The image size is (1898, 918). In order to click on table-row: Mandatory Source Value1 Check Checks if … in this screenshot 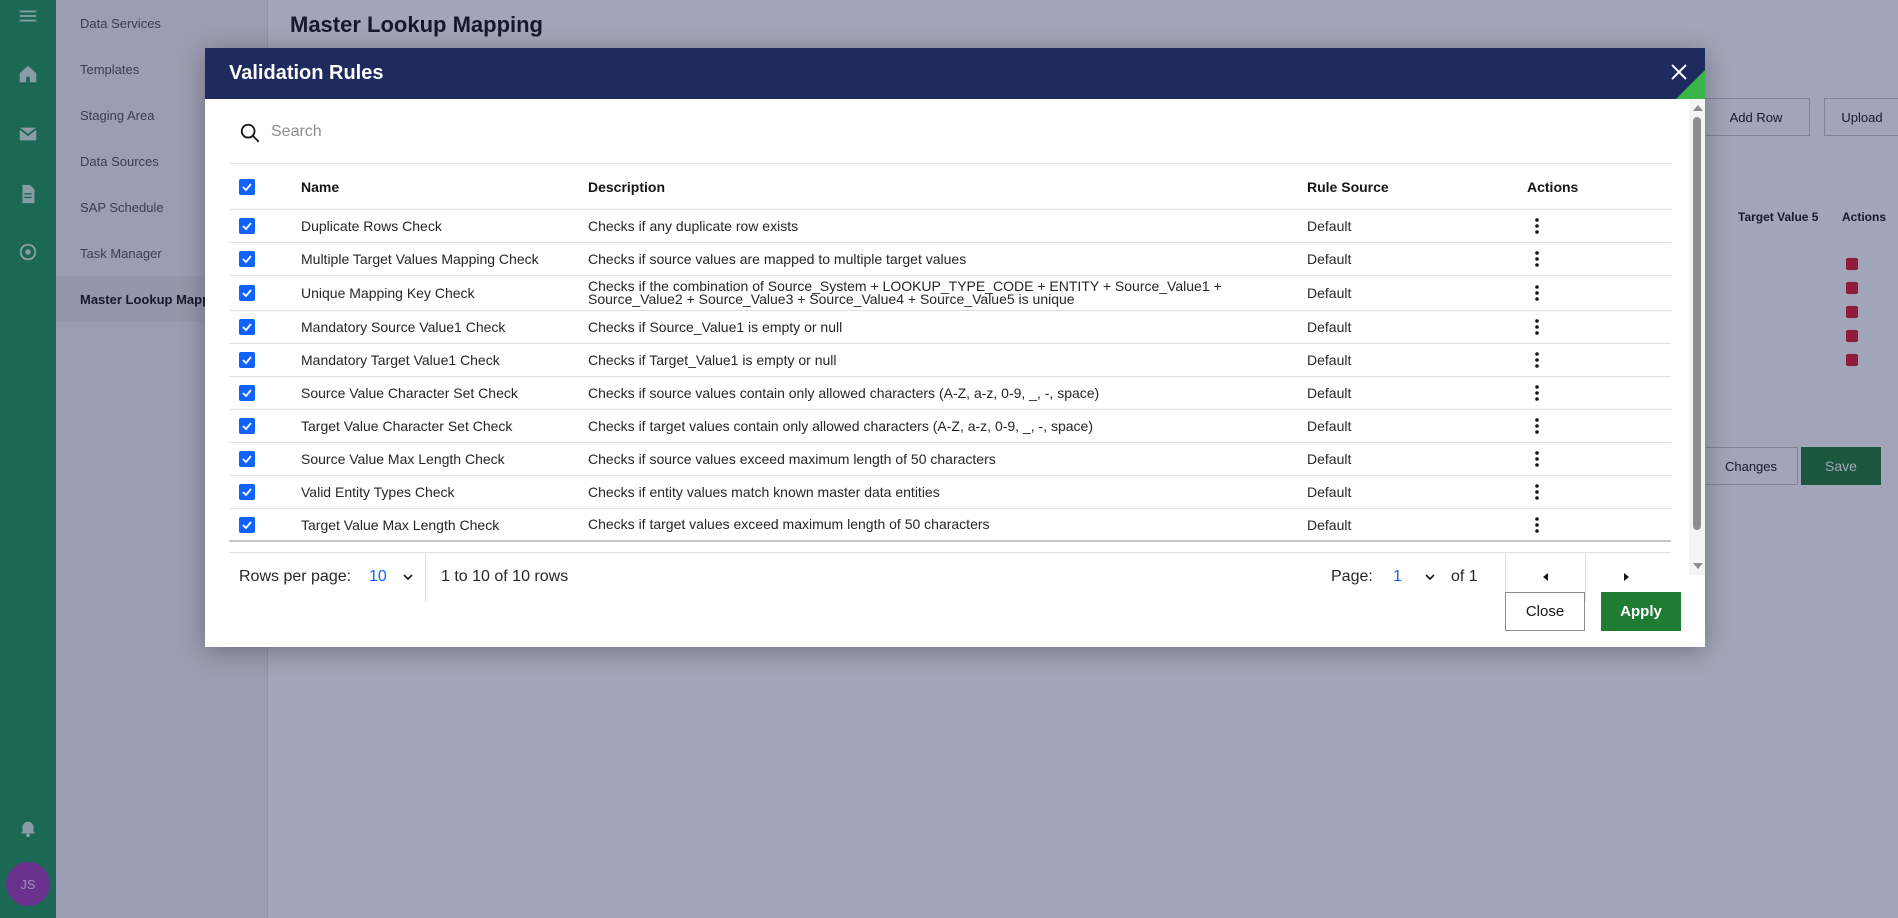, I will do `click(950, 327)`.